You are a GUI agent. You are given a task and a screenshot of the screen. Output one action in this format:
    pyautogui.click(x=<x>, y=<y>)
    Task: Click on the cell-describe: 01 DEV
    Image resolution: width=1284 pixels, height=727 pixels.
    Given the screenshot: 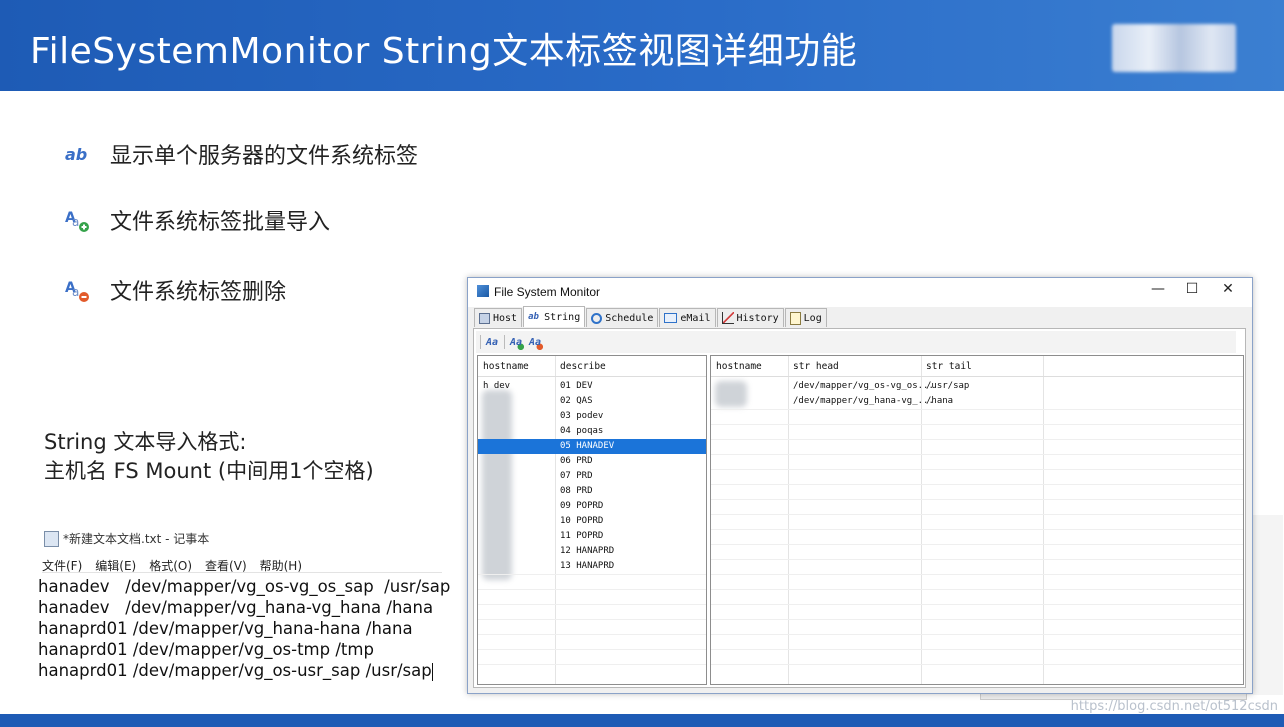 What is the action you would take?
    pyautogui.click(x=576, y=386)
    